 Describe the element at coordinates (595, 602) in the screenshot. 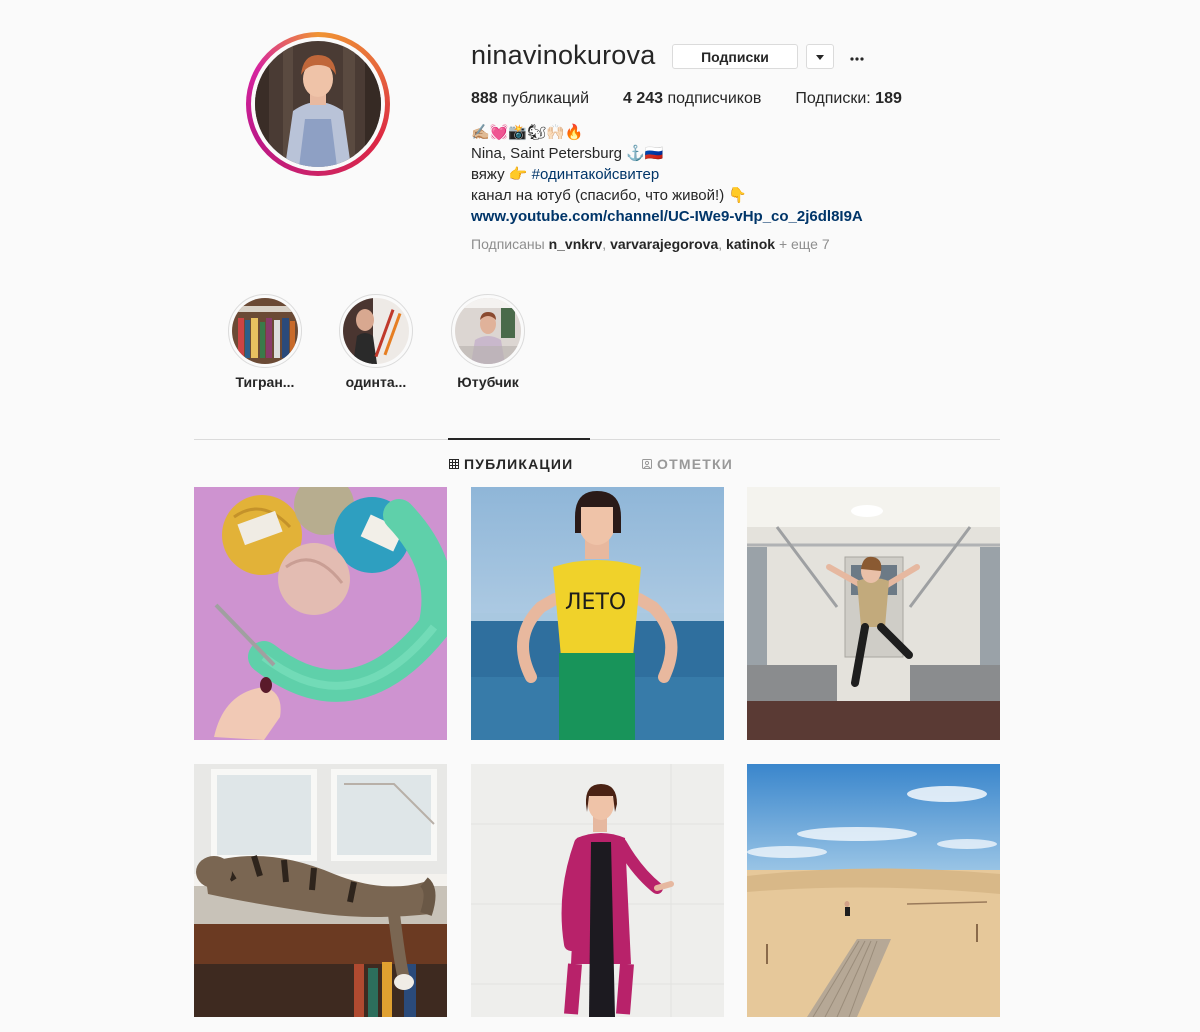

I see `post-caption-on-image: ЛЕТО` at that location.